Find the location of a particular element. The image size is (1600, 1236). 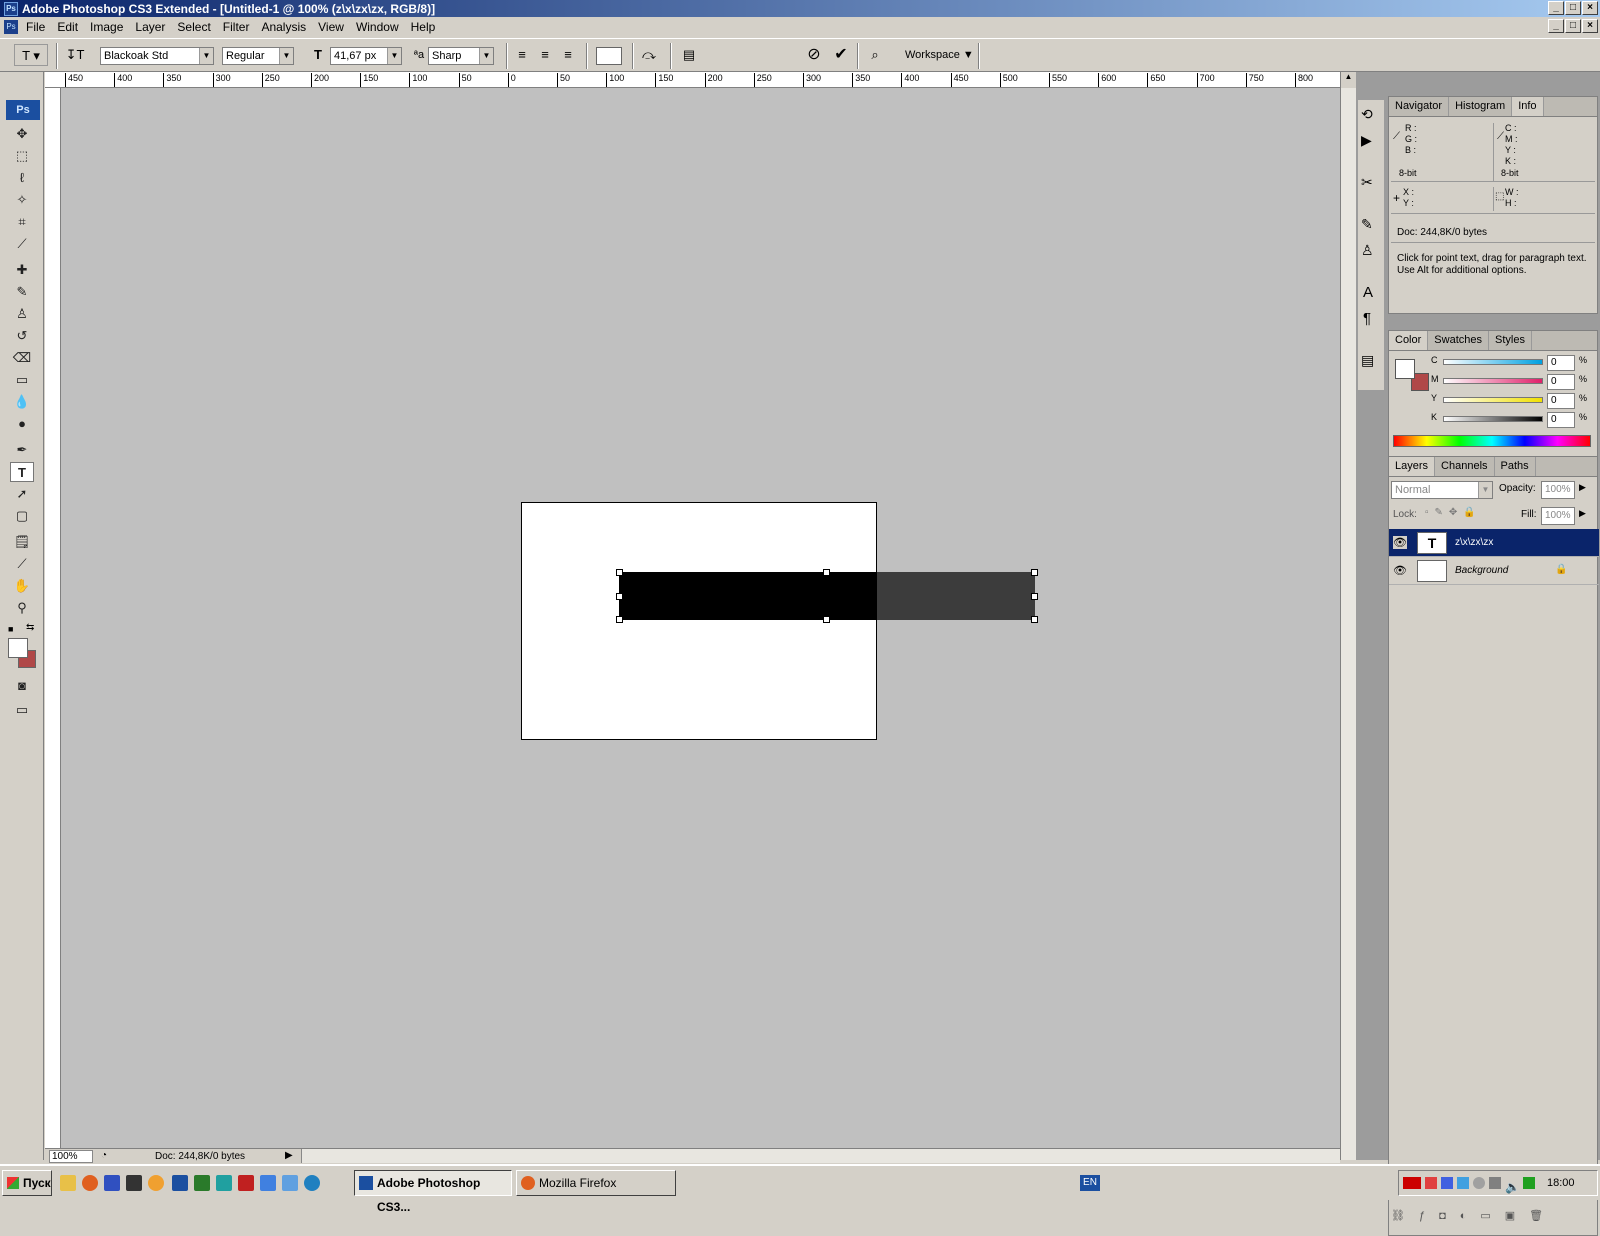

layer-comps-icon: ▤ is located at coordinates (1367, 360).